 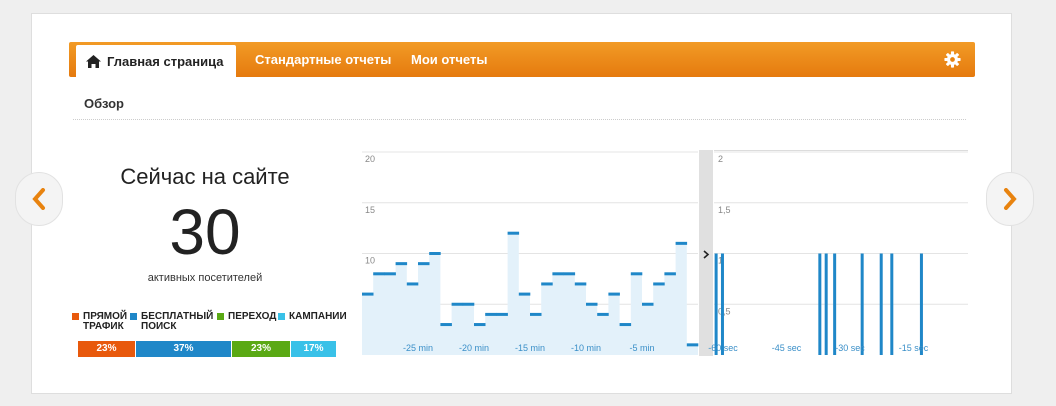 I want to click on legend-organic: БЕСПЛАТНЫЙ ПОИСК, so click(x=175, y=322).